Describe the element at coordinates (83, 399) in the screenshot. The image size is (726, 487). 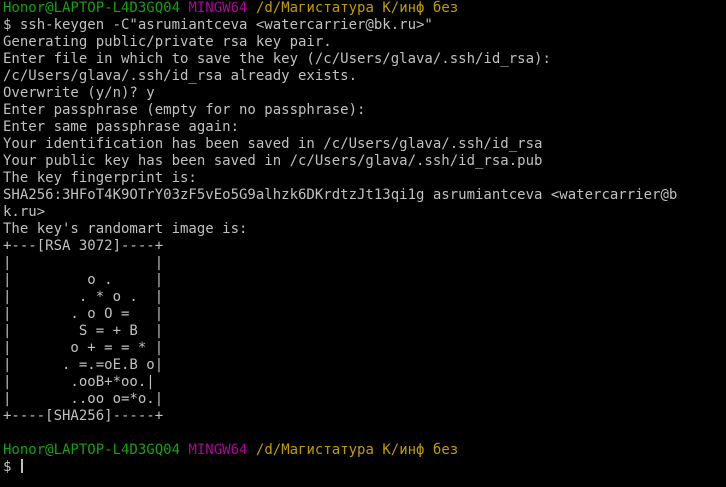
I see `randomart-line: | ..oo o=*o.|` at that location.